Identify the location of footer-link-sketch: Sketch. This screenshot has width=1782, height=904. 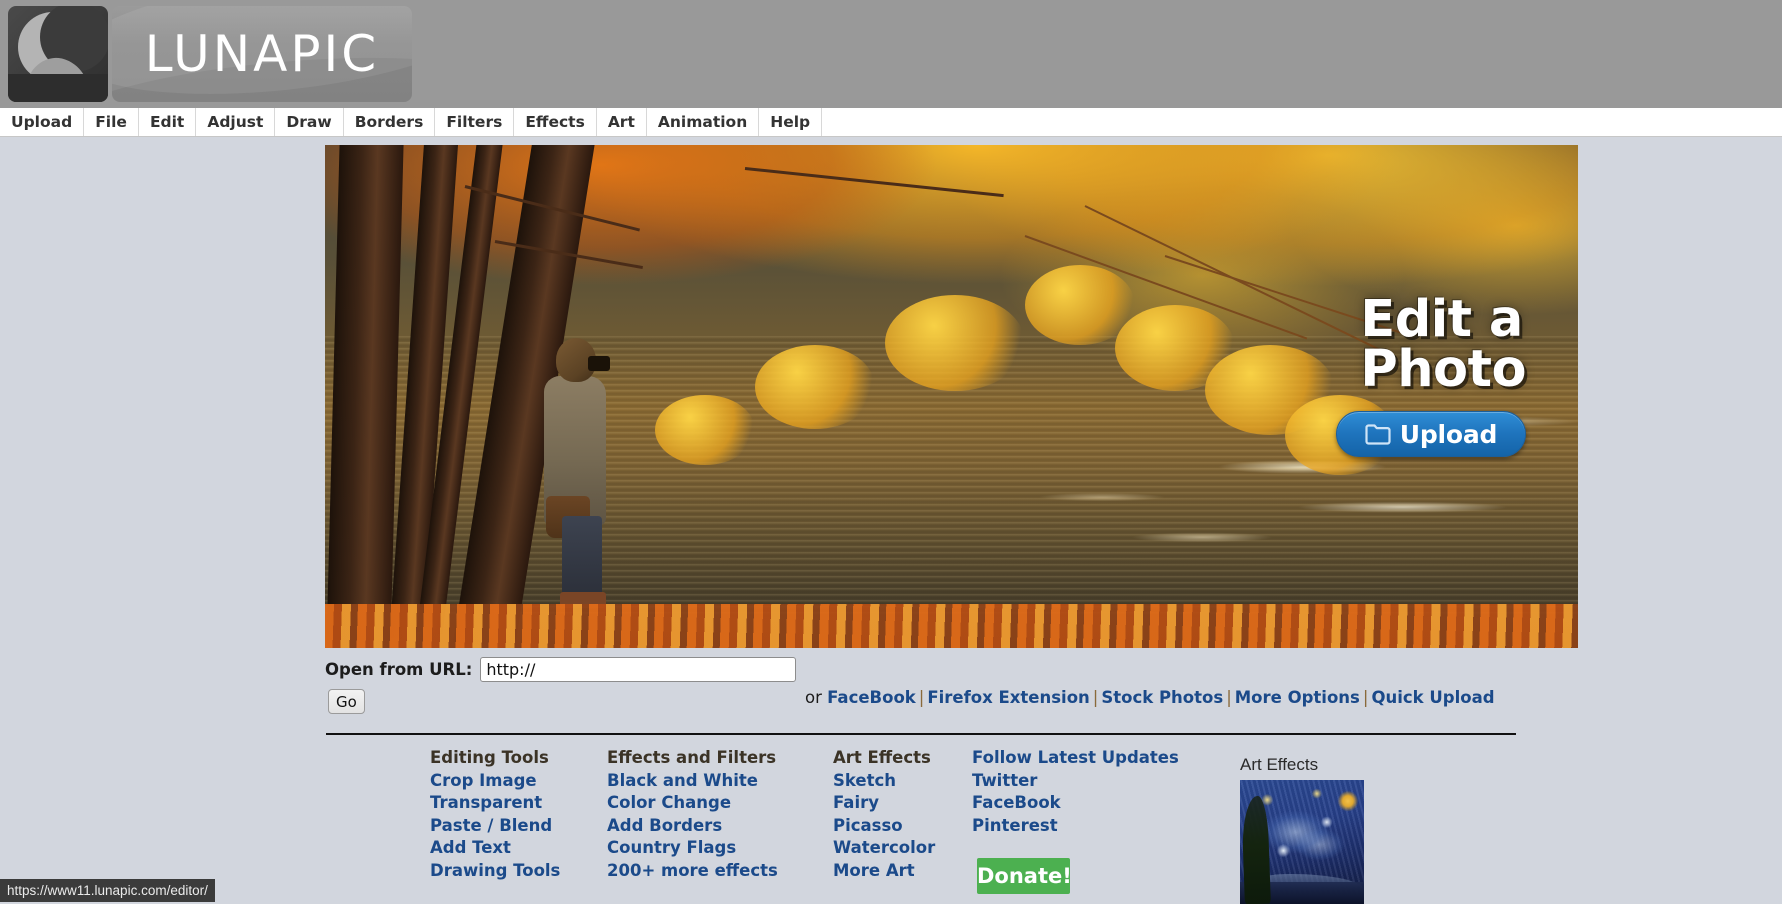
(884, 781).